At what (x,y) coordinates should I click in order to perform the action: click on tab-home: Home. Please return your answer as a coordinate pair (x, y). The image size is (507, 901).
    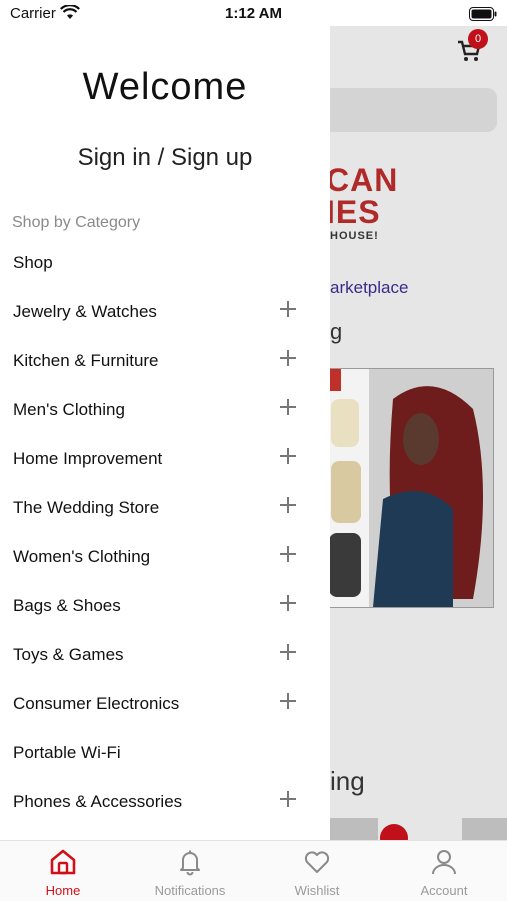
    Looking at the image, I should click on (63, 871).